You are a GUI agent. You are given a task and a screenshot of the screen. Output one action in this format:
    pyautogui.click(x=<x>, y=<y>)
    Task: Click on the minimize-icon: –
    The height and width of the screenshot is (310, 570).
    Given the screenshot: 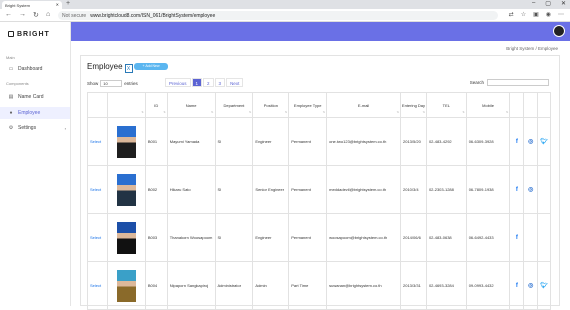 What is the action you would take?
    pyautogui.click(x=533, y=3)
    